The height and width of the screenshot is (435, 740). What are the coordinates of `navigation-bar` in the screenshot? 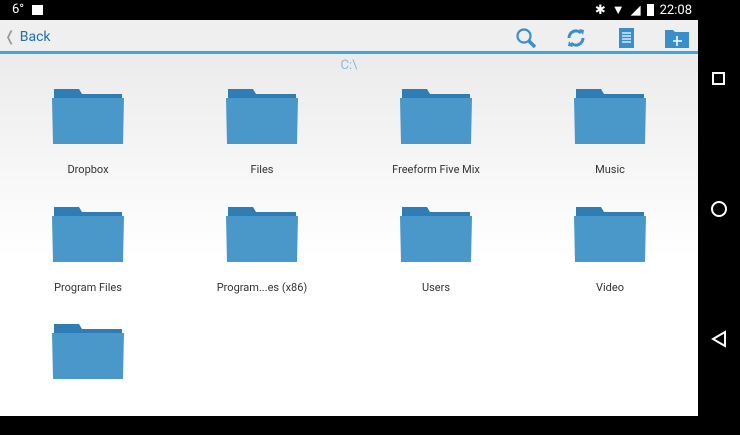 It's located at (719, 218).